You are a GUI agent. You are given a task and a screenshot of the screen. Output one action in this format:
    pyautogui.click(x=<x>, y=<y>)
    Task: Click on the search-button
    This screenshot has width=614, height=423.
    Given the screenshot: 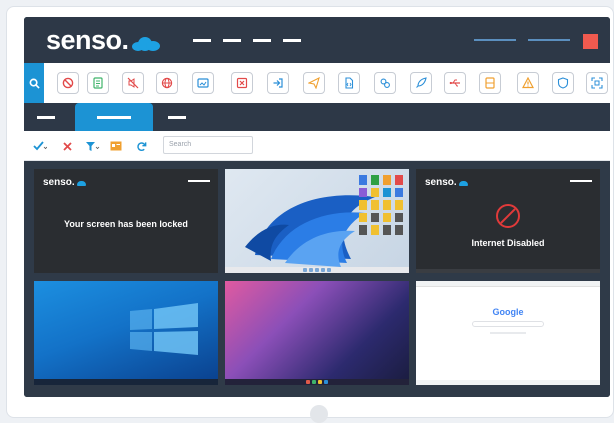 What is the action you would take?
    pyautogui.click(x=34, y=83)
    